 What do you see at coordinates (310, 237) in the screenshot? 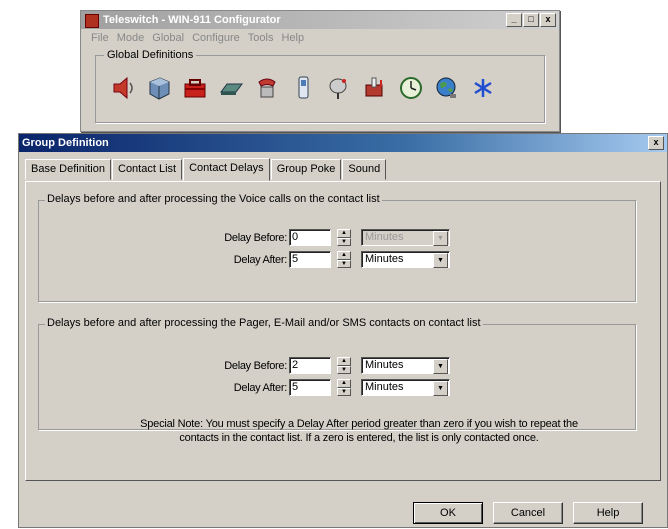
I see `voice-delay-before-input: 0` at bounding box center [310, 237].